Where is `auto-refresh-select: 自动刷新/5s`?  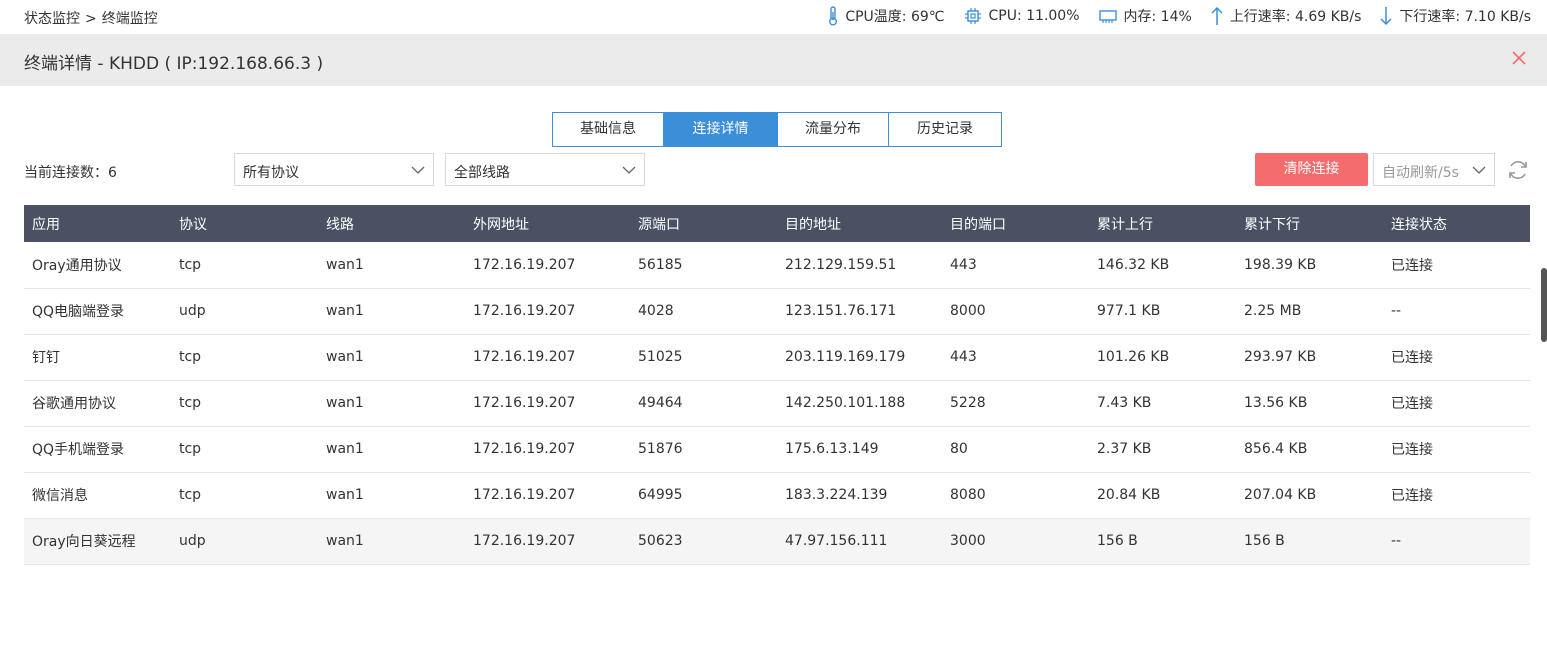 auto-refresh-select: 自动刷新/5s is located at coordinates (1434, 169).